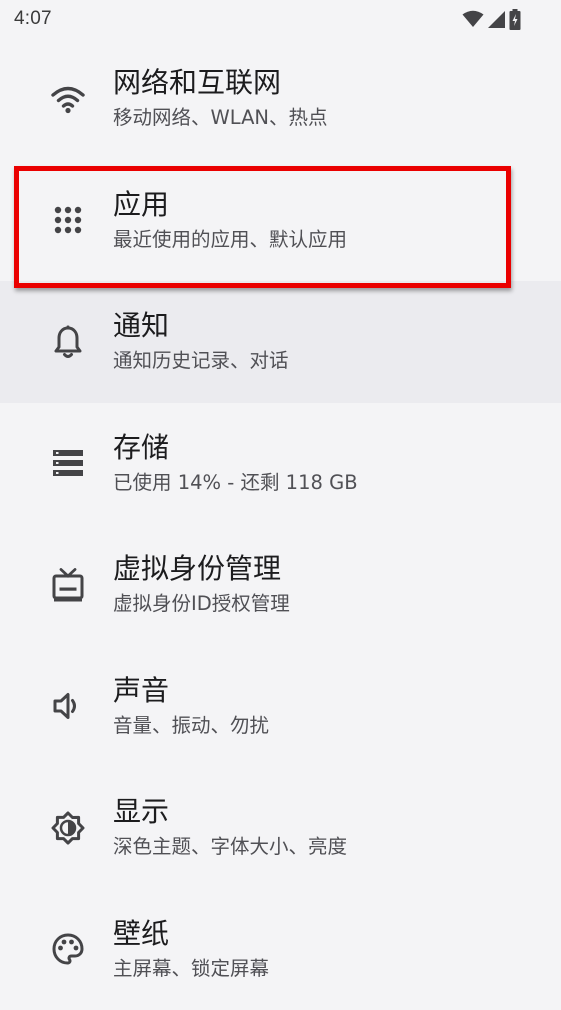 Image resolution: width=561 pixels, height=1010 pixels. Describe the element at coordinates (235, 483) in the screenshot. I see `setting-subtitle: 已使用 14% - 还剩 118 GB` at that location.